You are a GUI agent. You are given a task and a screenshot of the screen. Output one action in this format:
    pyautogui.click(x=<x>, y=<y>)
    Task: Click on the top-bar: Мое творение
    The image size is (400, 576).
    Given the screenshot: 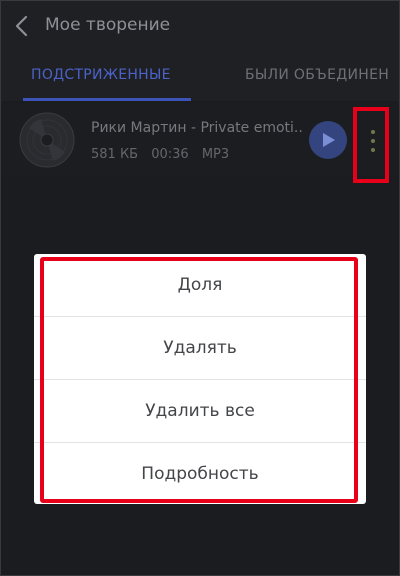 What is the action you would take?
    pyautogui.click(x=200, y=27)
    